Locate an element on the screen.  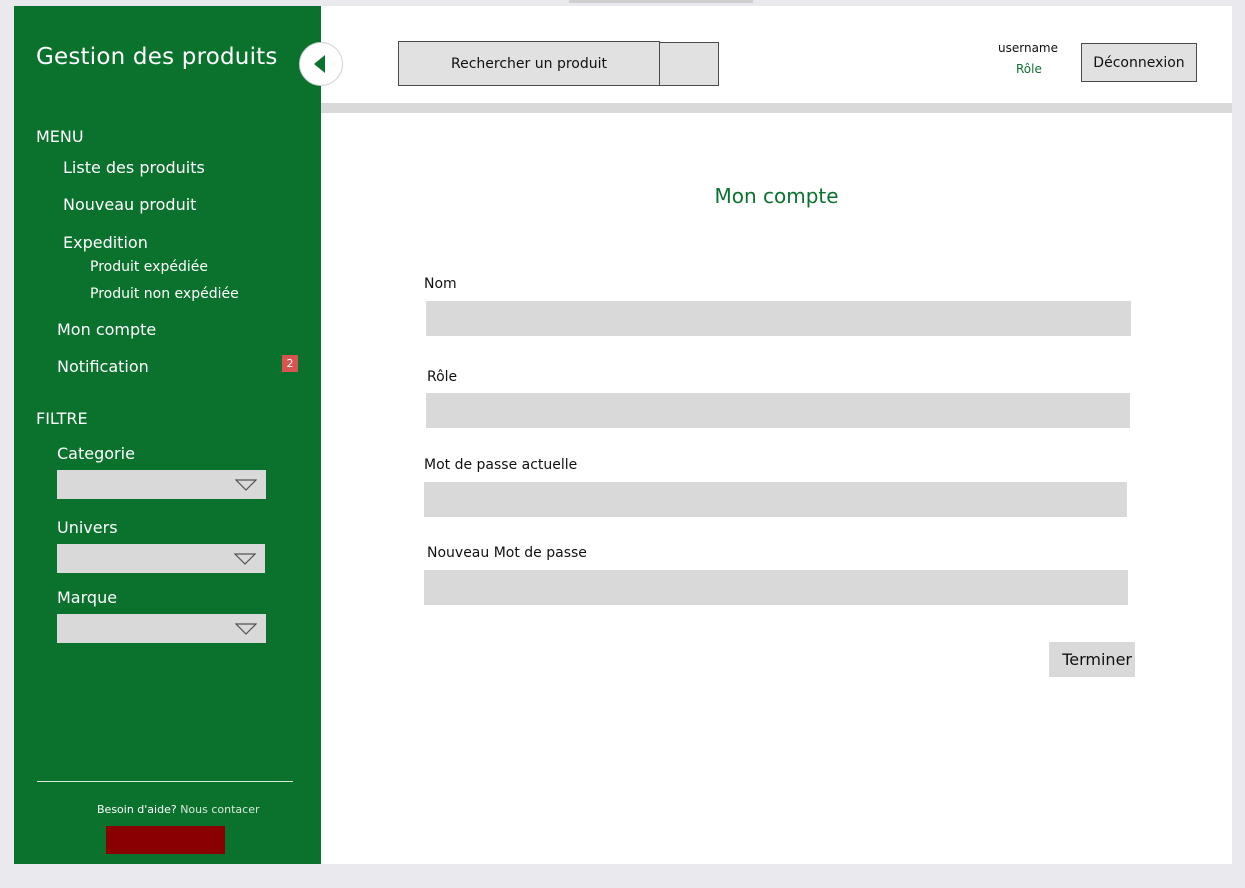
chevron-left-icon is located at coordinates (319, 64).